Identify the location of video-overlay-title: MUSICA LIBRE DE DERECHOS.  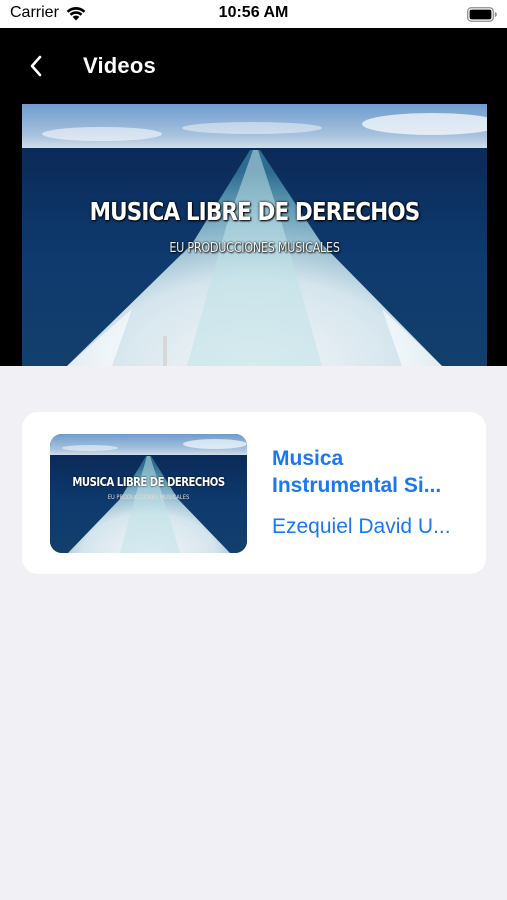
(255, 211).